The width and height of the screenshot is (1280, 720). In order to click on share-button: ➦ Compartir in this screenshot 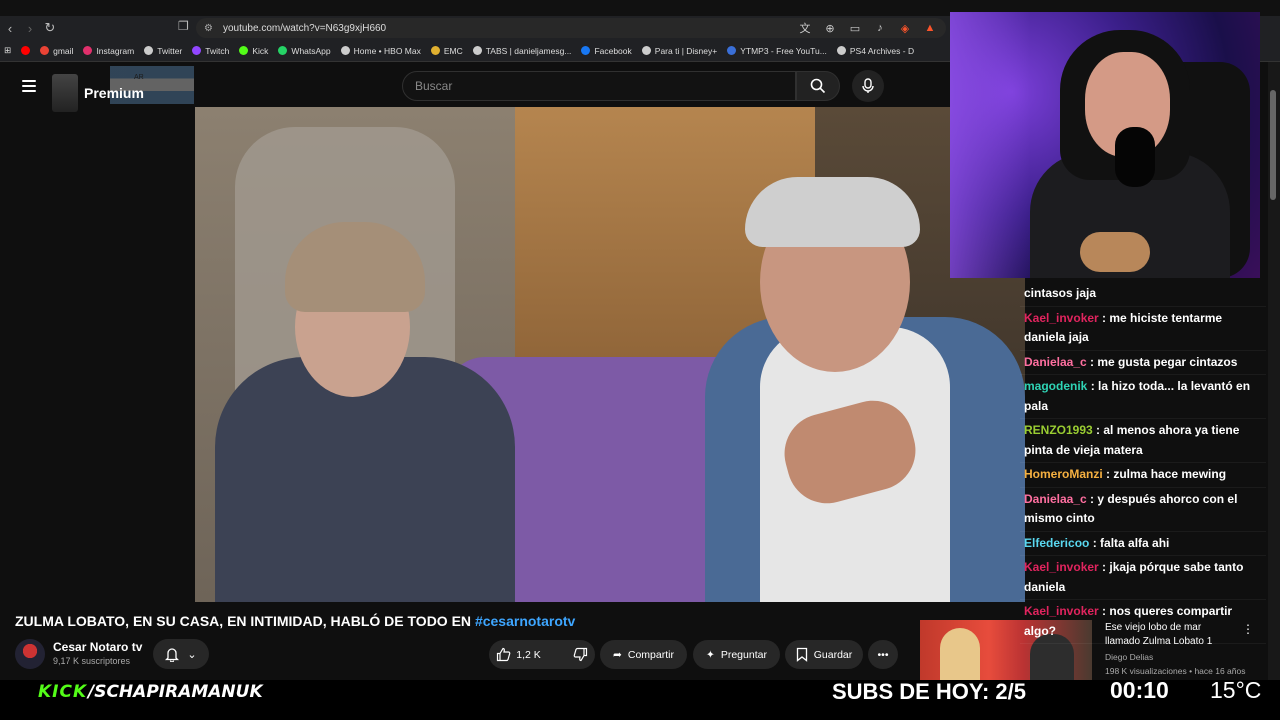, I will do `click(643, 654)`.